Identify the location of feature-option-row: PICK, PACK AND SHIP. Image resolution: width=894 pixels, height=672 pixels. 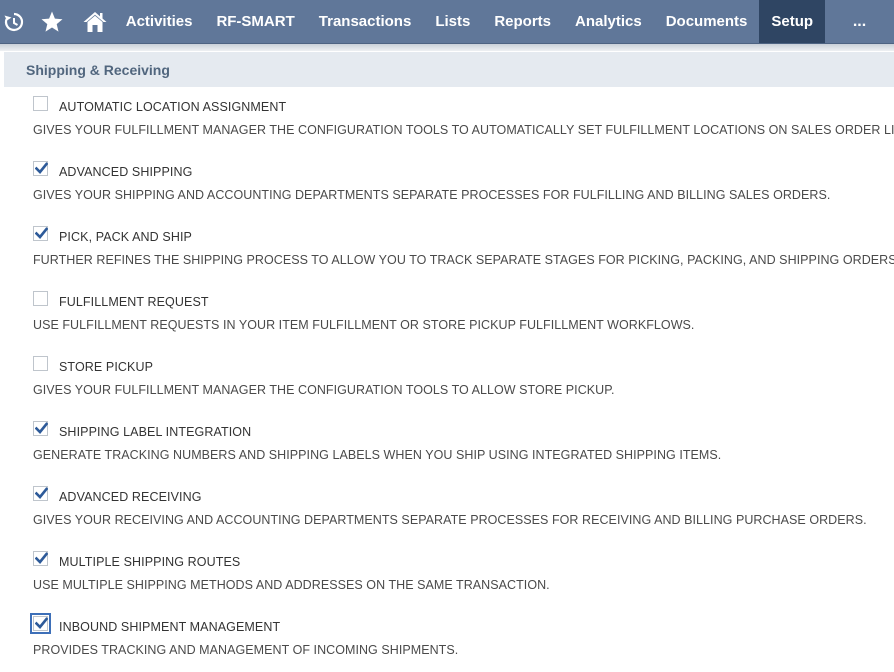
(112, 233).